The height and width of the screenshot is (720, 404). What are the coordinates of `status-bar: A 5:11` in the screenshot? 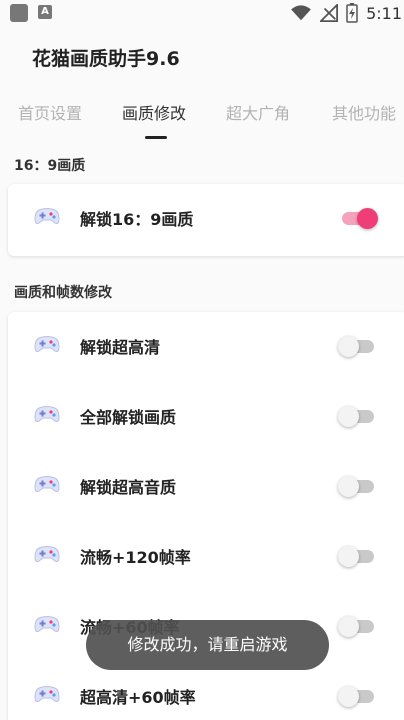 It's located at (202, 14).